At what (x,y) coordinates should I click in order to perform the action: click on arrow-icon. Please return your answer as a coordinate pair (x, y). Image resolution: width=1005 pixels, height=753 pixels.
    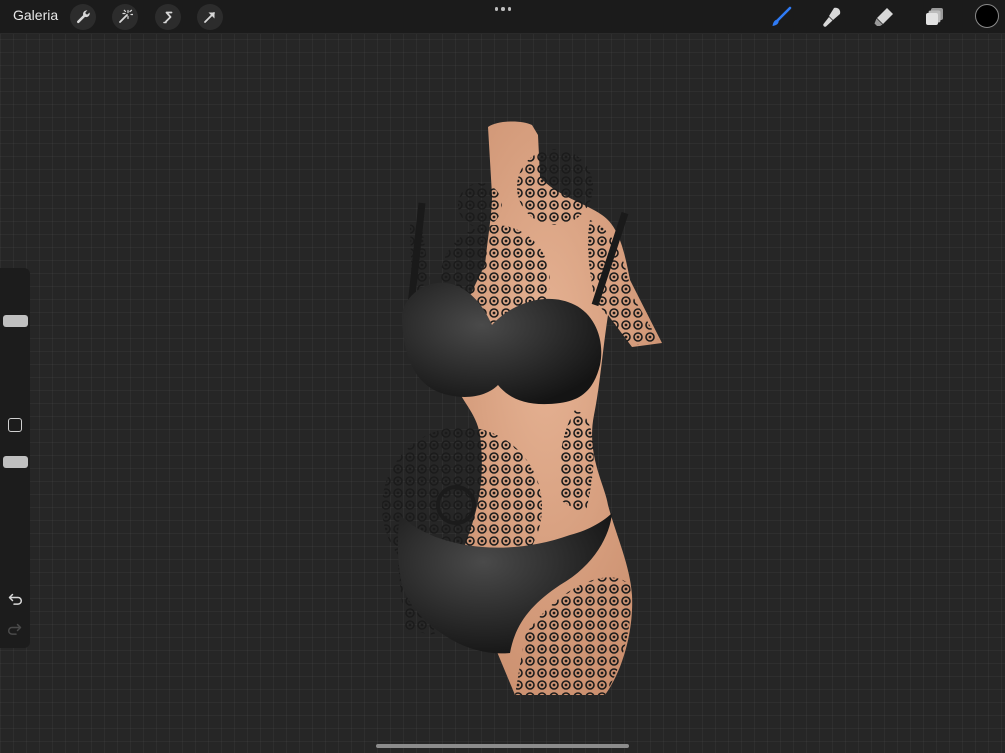
    Looking at the image, I should click on (209, 17).